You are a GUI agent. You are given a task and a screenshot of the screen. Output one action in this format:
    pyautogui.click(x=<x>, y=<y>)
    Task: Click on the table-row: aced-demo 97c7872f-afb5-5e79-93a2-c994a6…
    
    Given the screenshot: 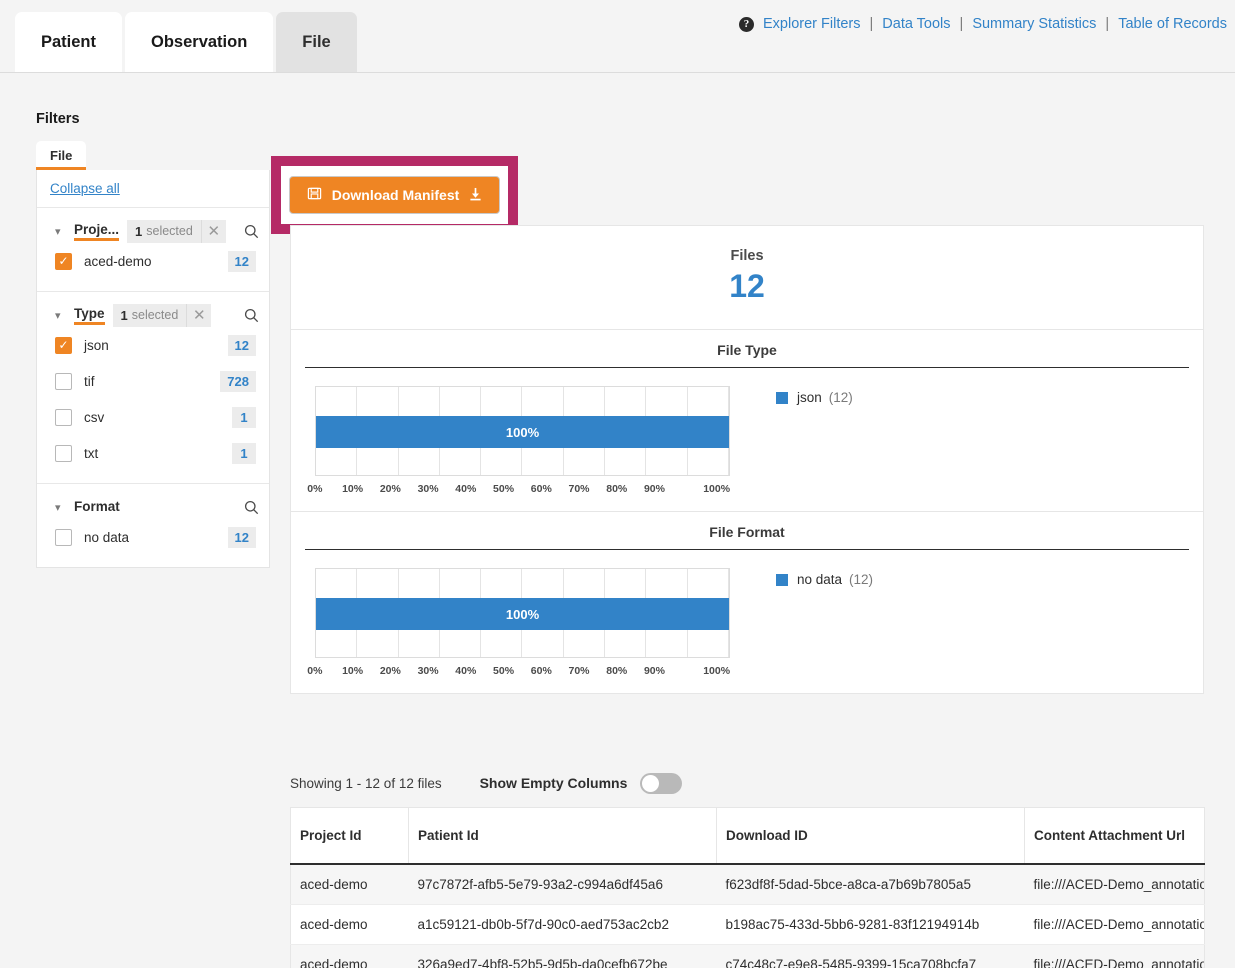 What is the action you would take?
    pyautogui.click(x=747, y=884)
    